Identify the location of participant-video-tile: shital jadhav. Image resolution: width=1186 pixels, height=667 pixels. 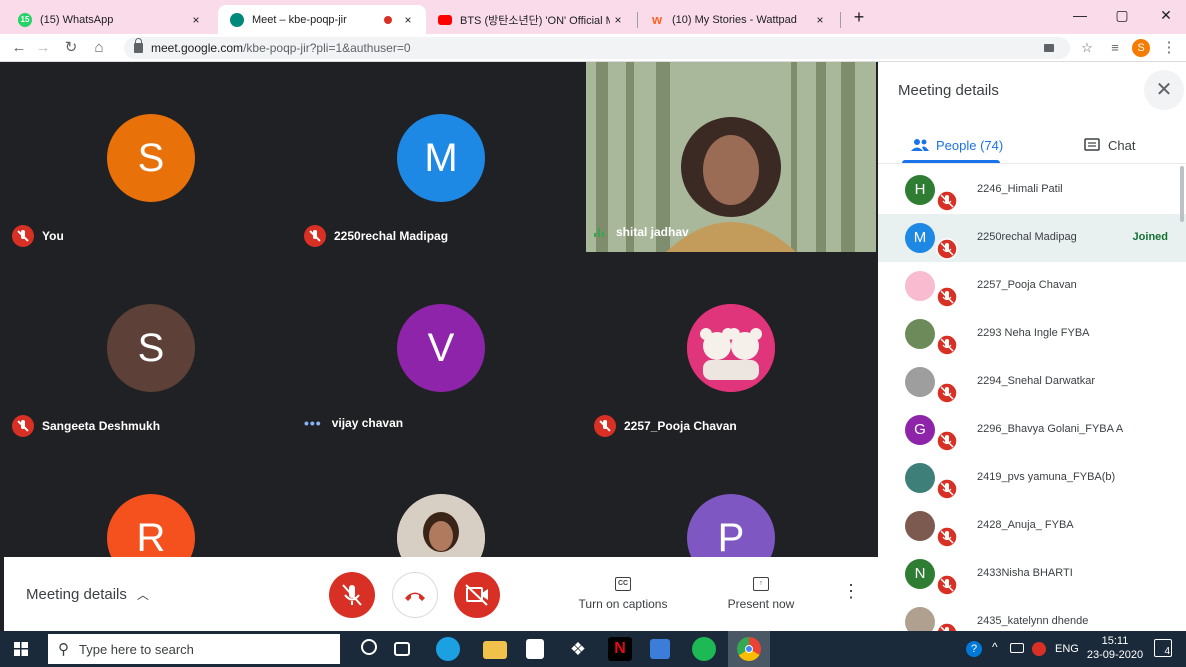
(731, 157).